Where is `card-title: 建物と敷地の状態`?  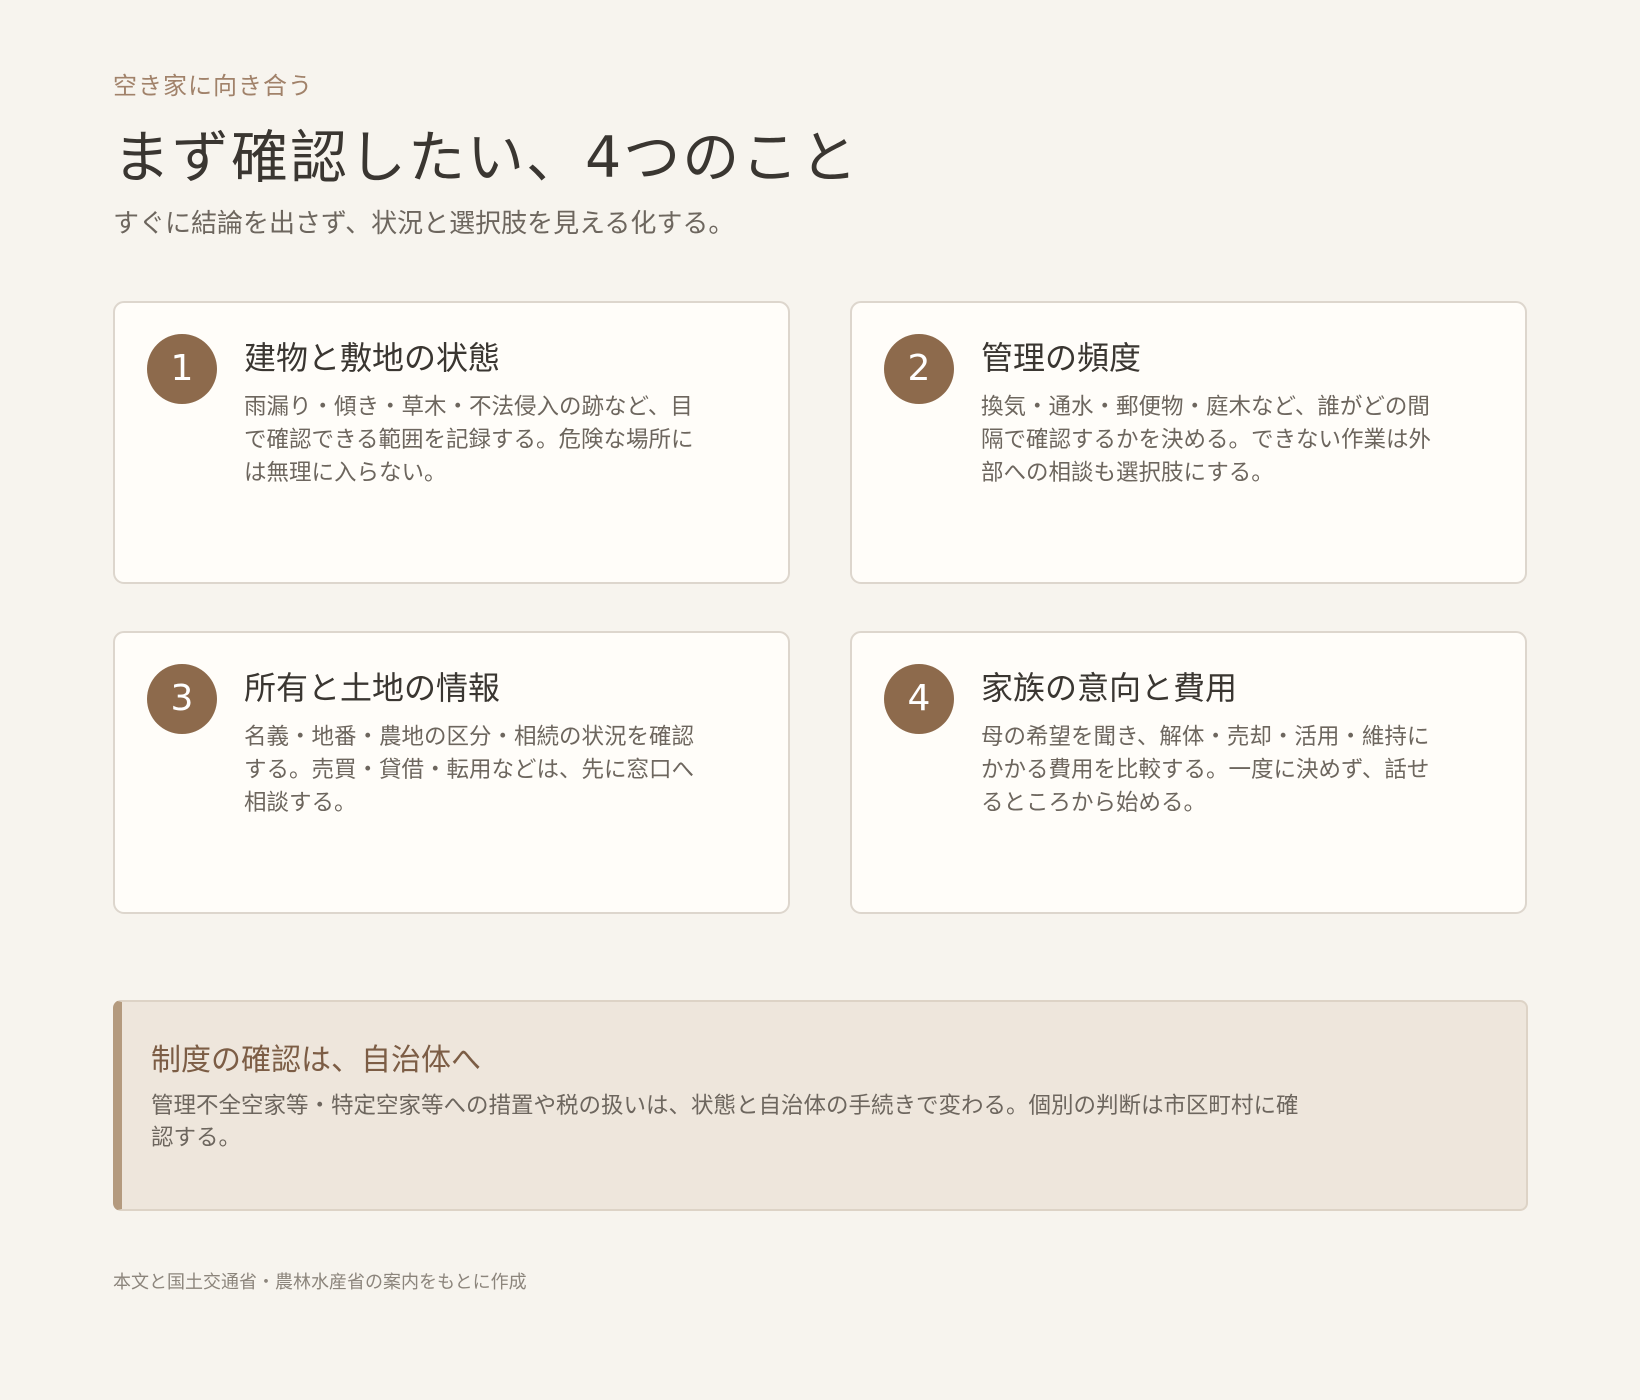 card-title: 建物と敷地の状態 is located at coordinates (372, 358).